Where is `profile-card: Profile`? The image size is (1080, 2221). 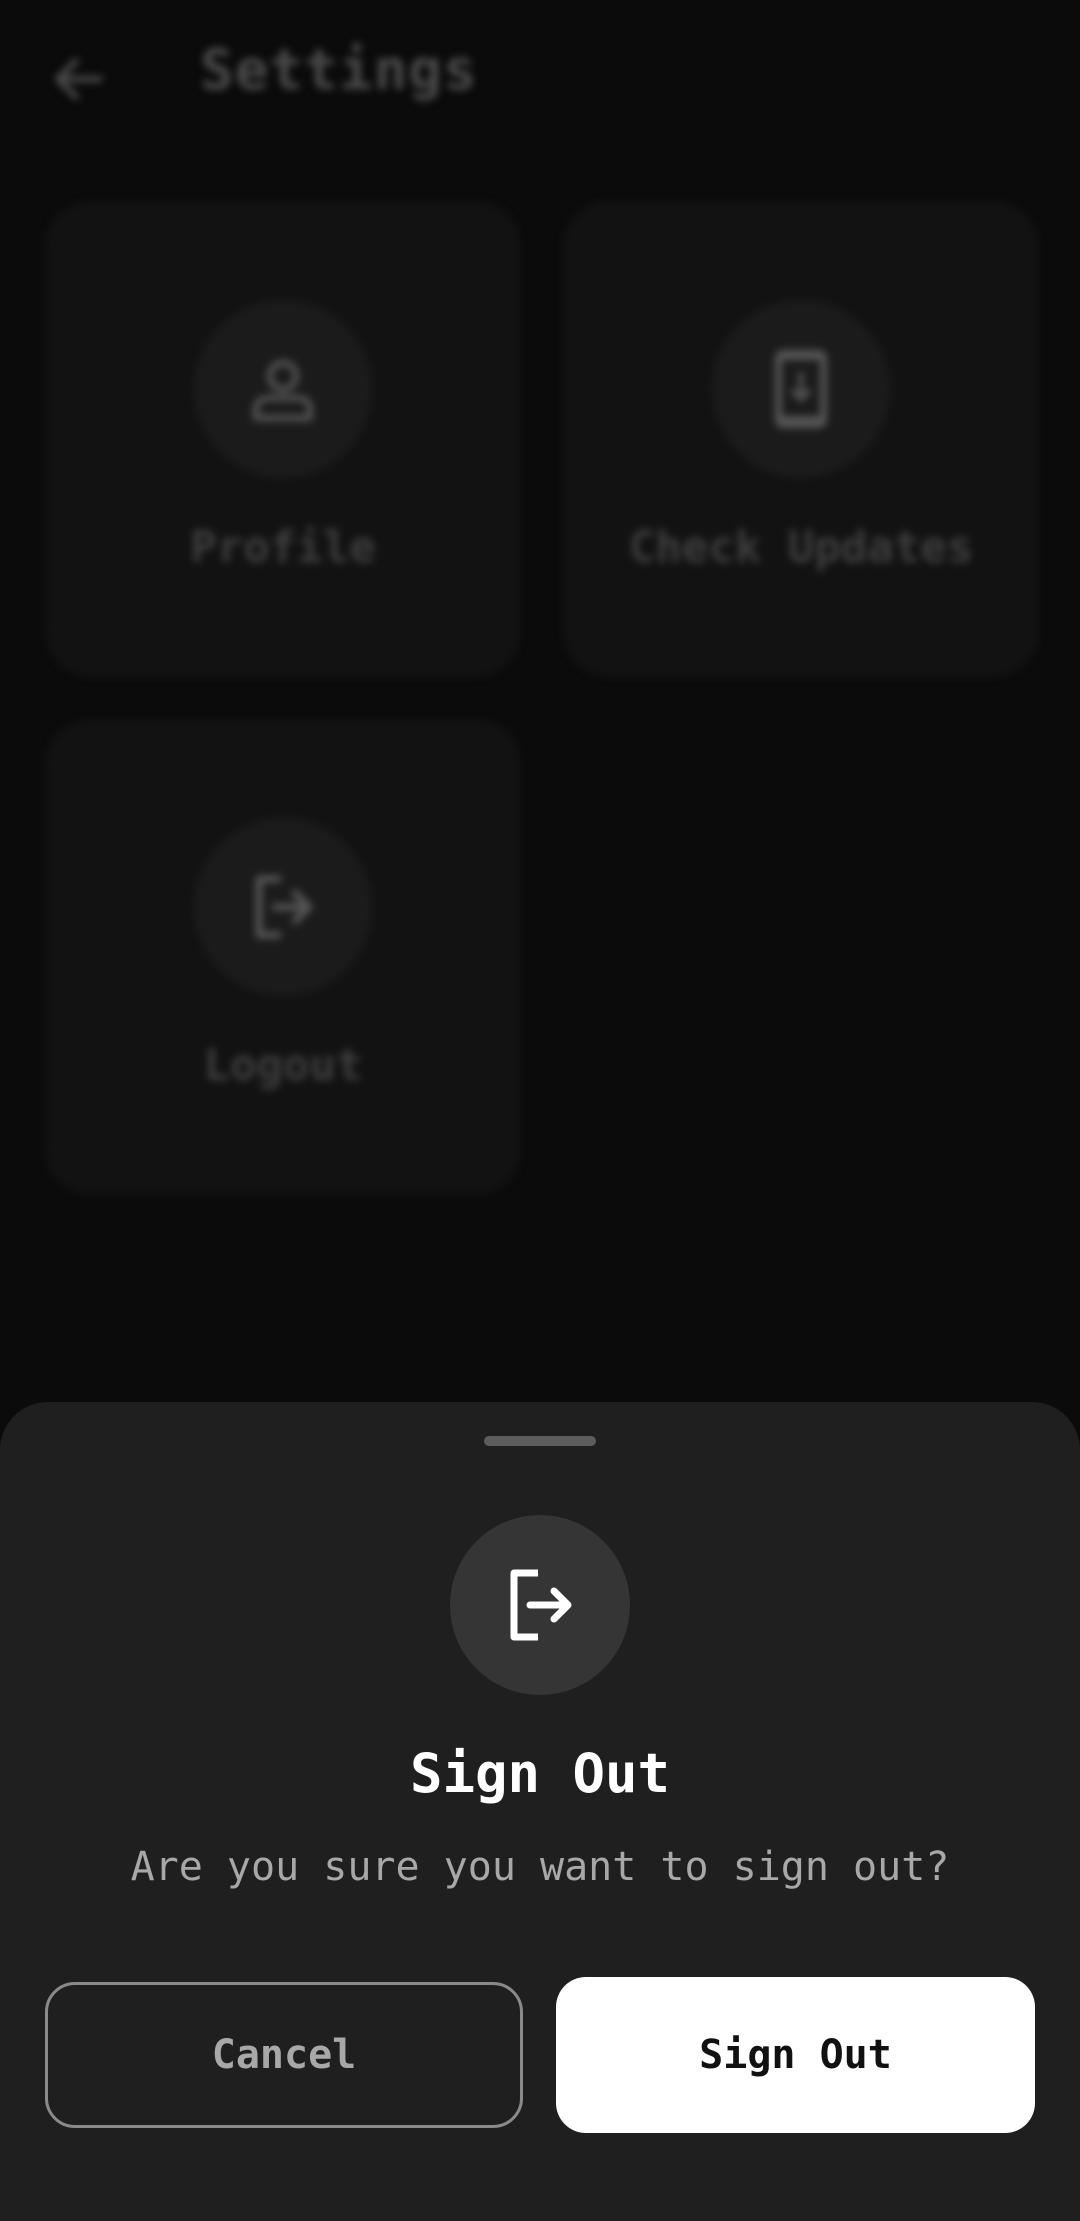
profile-card: Profile is located at coordinates (283, 439).